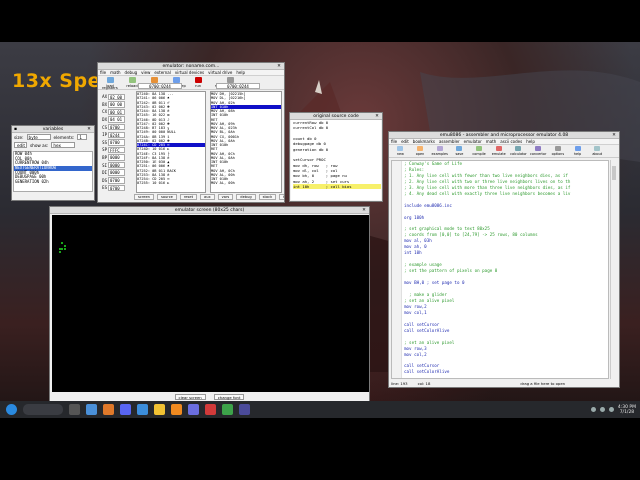 The width and height of the screenshot is (640, 480). What do you see at coordinates (627, 410) in the screenshot?
I see `clock: 4:30 PM 7/1/28` at bounding box center [627, 410].